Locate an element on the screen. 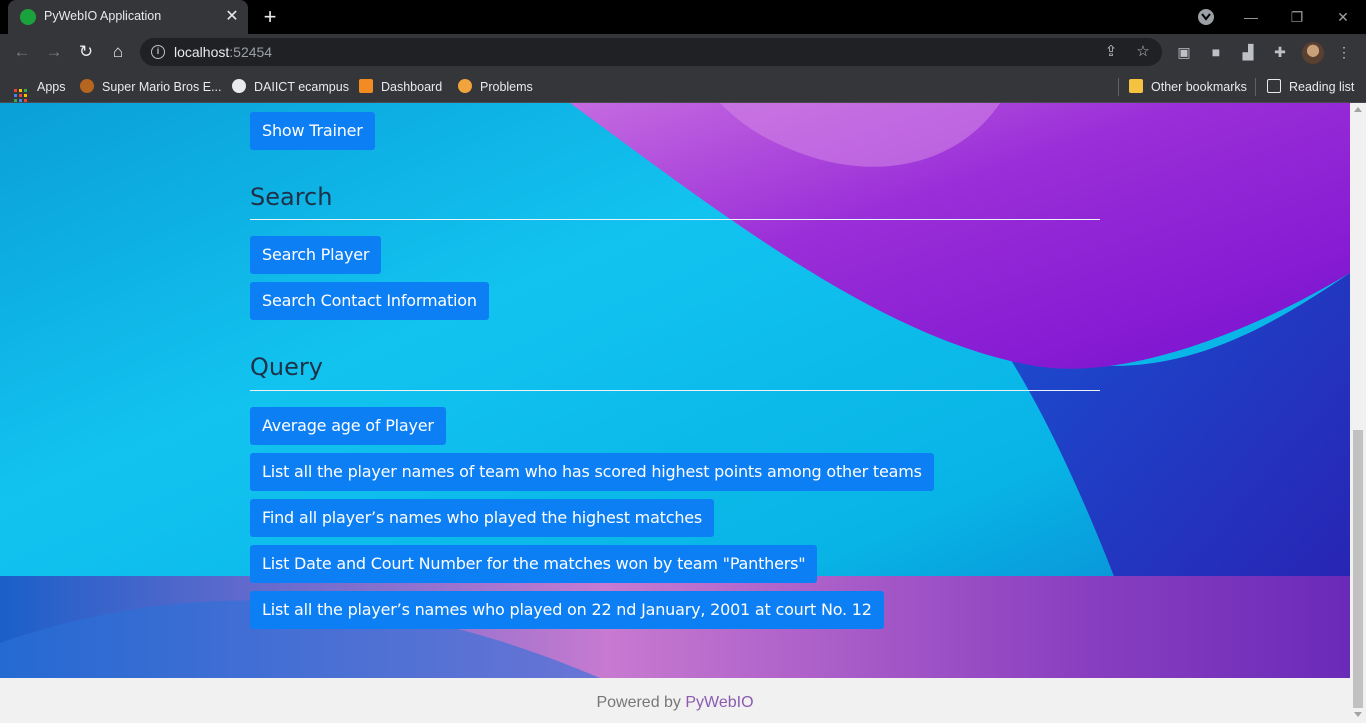  browser-toolbar: ← → ↻ ⌂ i localhost:52454 ⇪ ☆ ▣ ■ ▟ ✚ ⋮ is located at coordinates (683, 52).